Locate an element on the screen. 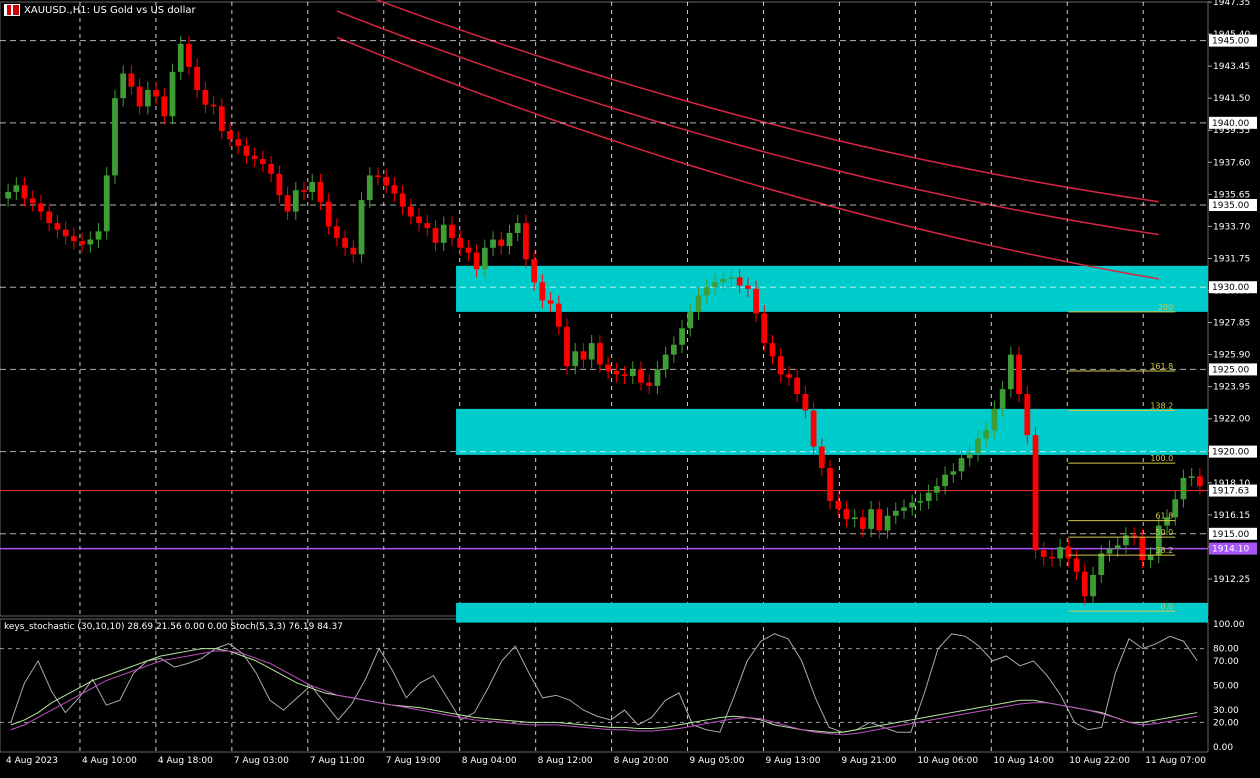  price-level-label: 1917.63 is located at coordinates (1230, 492).